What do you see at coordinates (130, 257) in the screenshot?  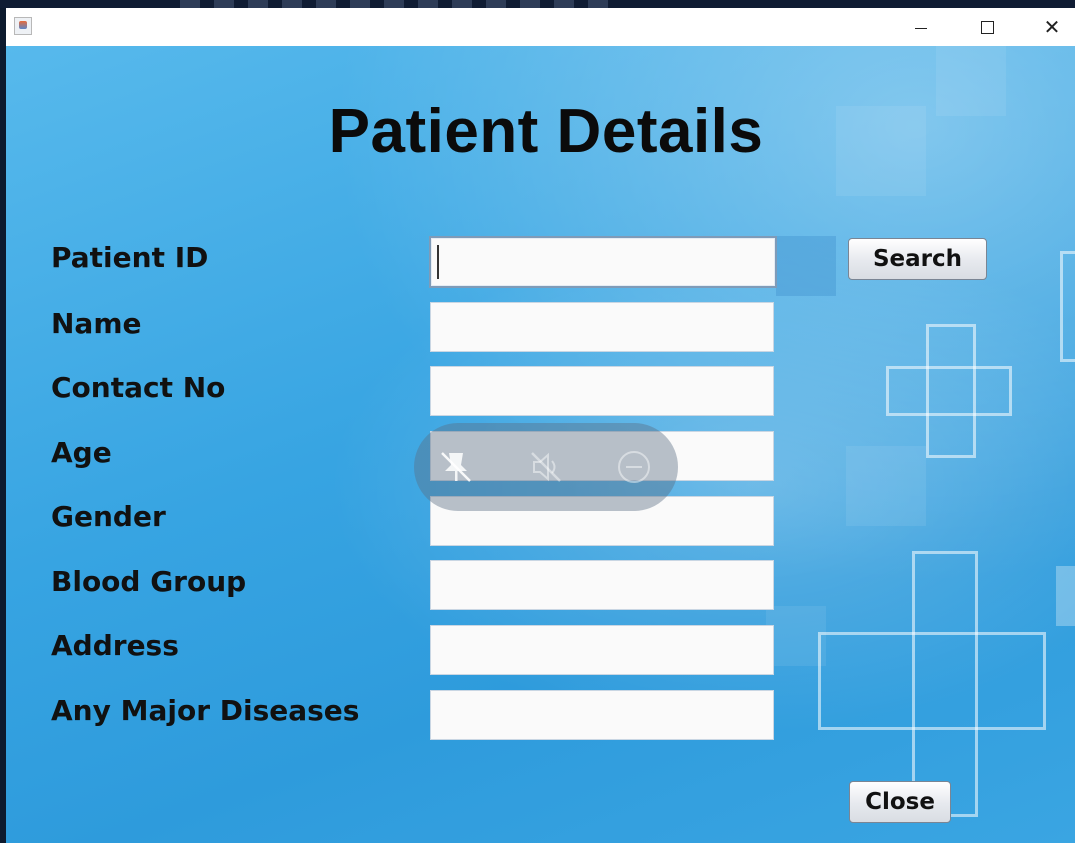 I see `label-patient-id: Patient ID` at bounding box center [130, 257].